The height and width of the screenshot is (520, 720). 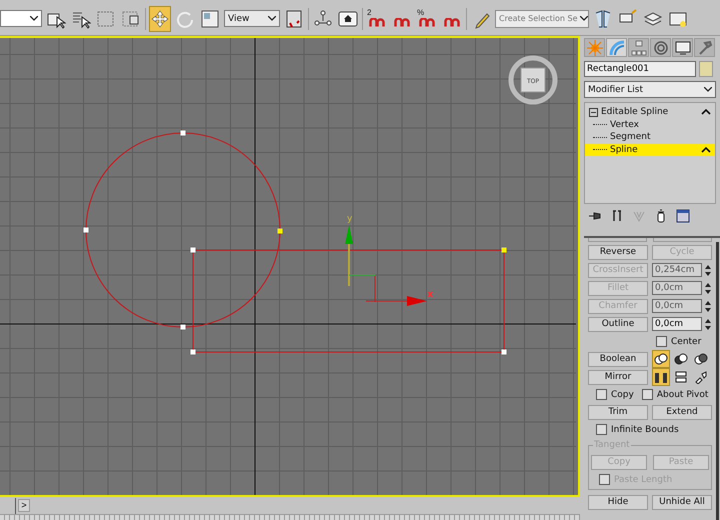 I want to click on stack-item: Editable Spline, so click(x=650, y=112).